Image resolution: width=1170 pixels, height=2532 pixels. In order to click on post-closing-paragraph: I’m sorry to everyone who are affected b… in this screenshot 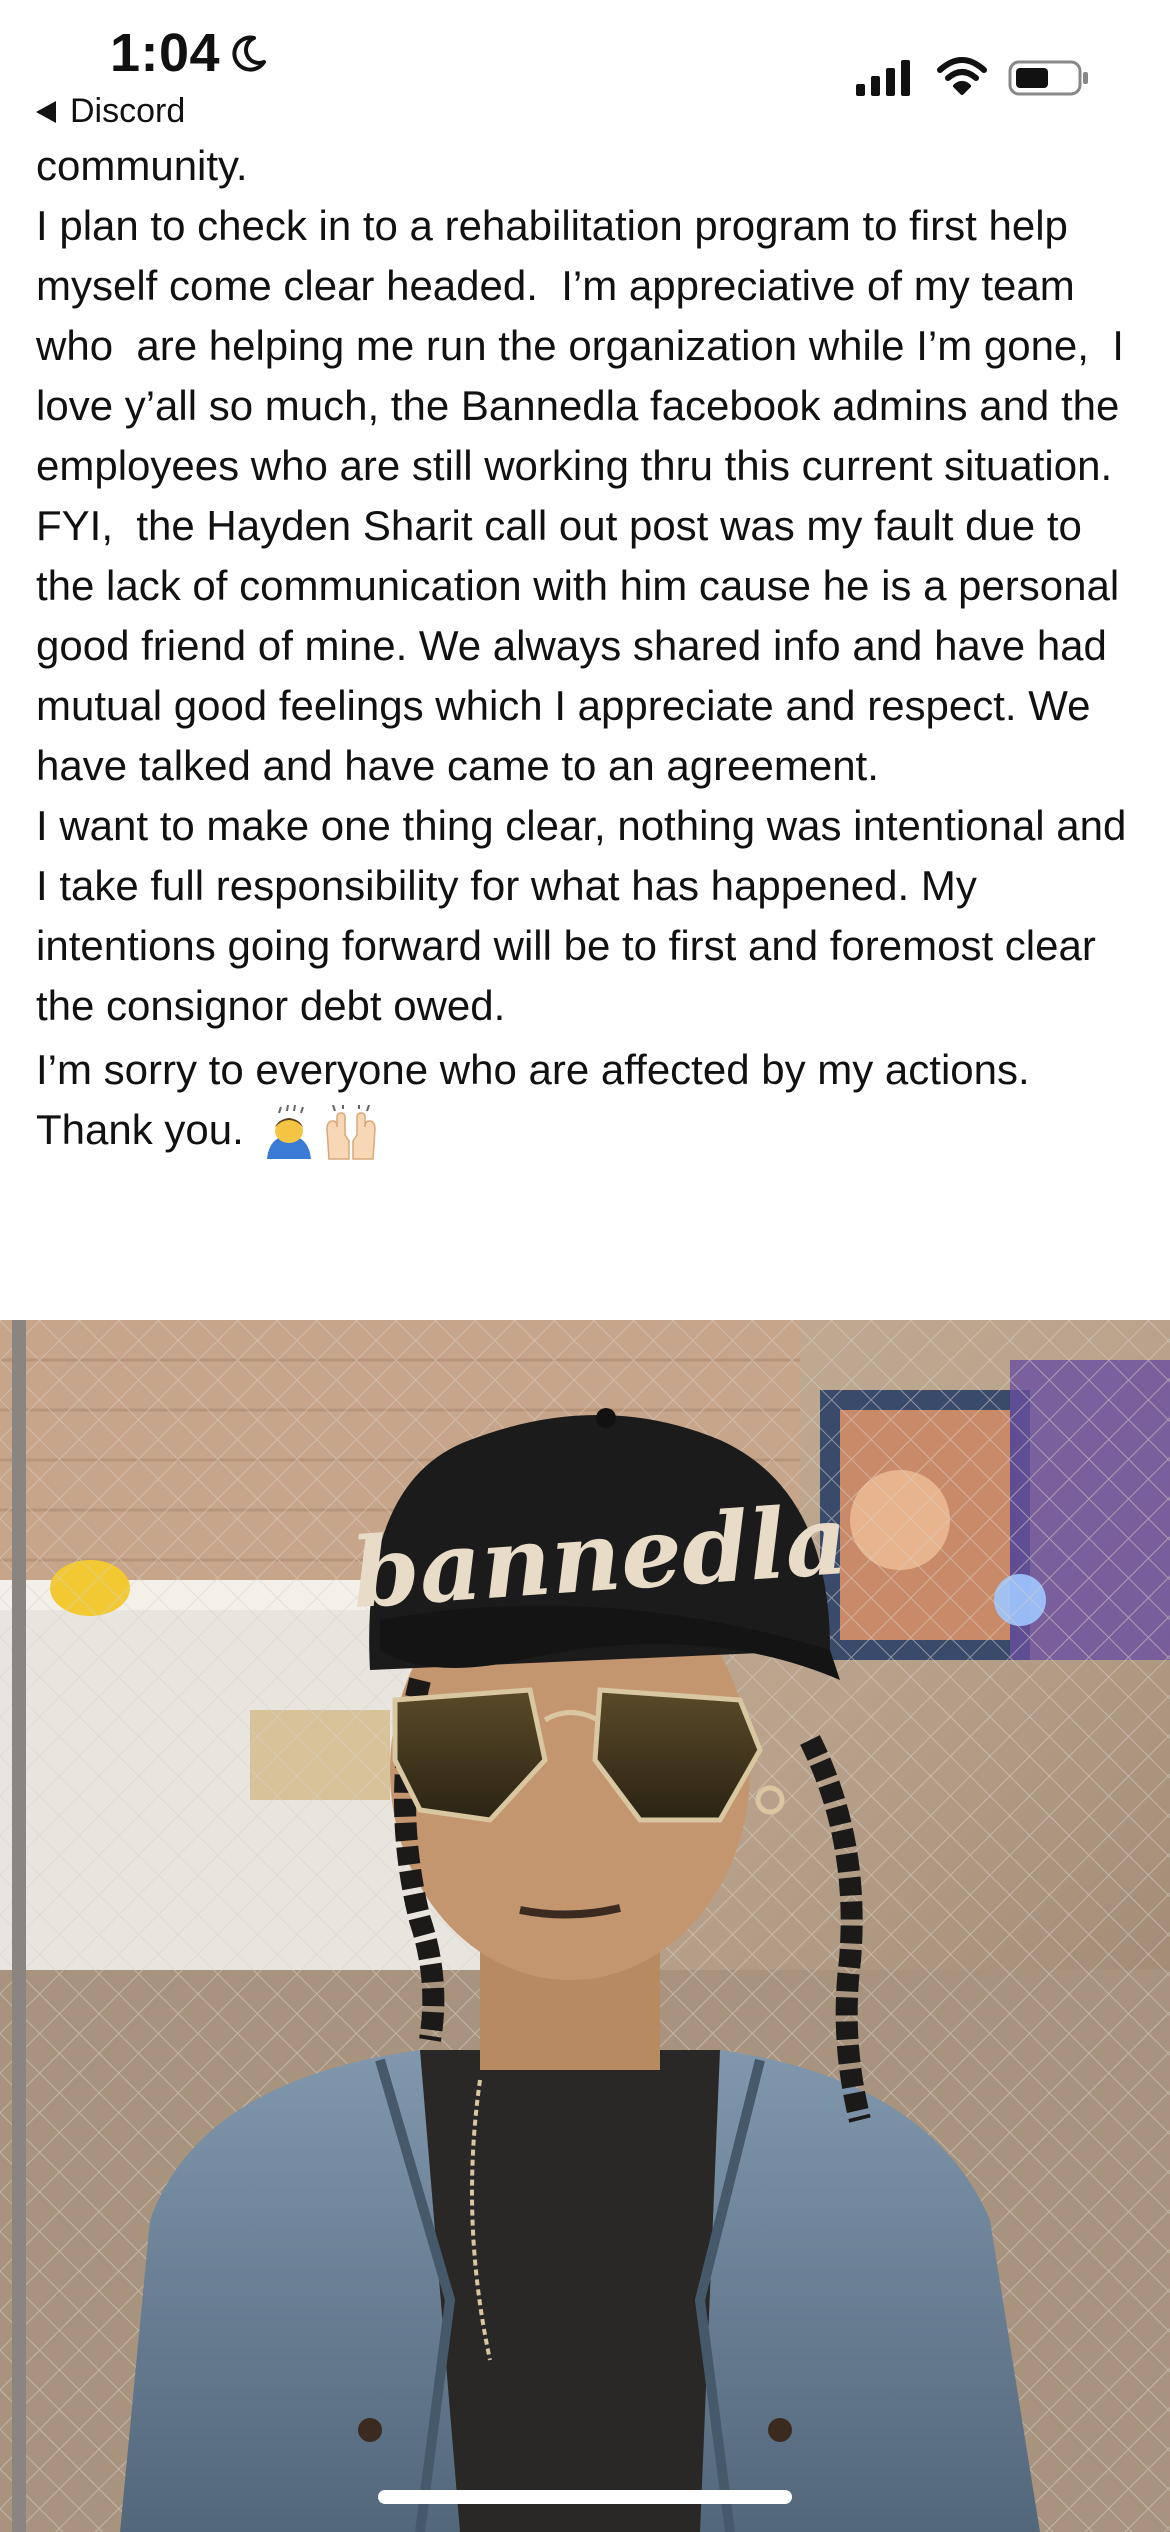, I will do `click(591, 1100)`.